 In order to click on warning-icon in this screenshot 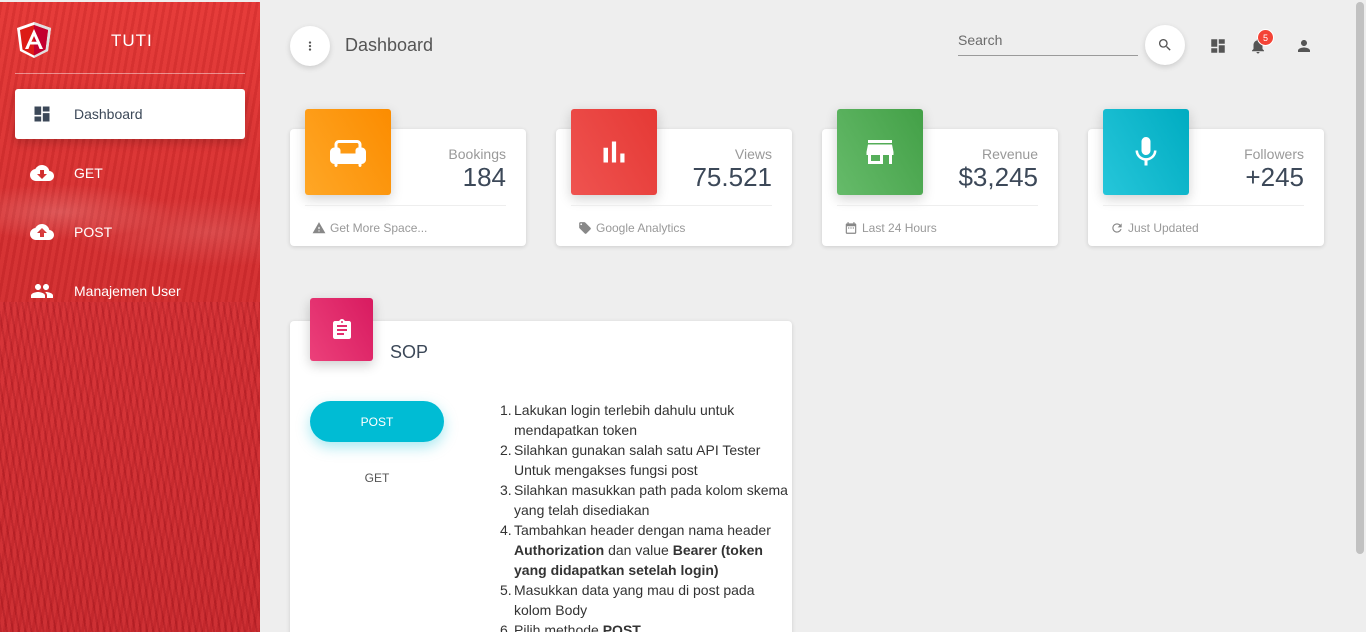, I will do `click(319, 228)`.